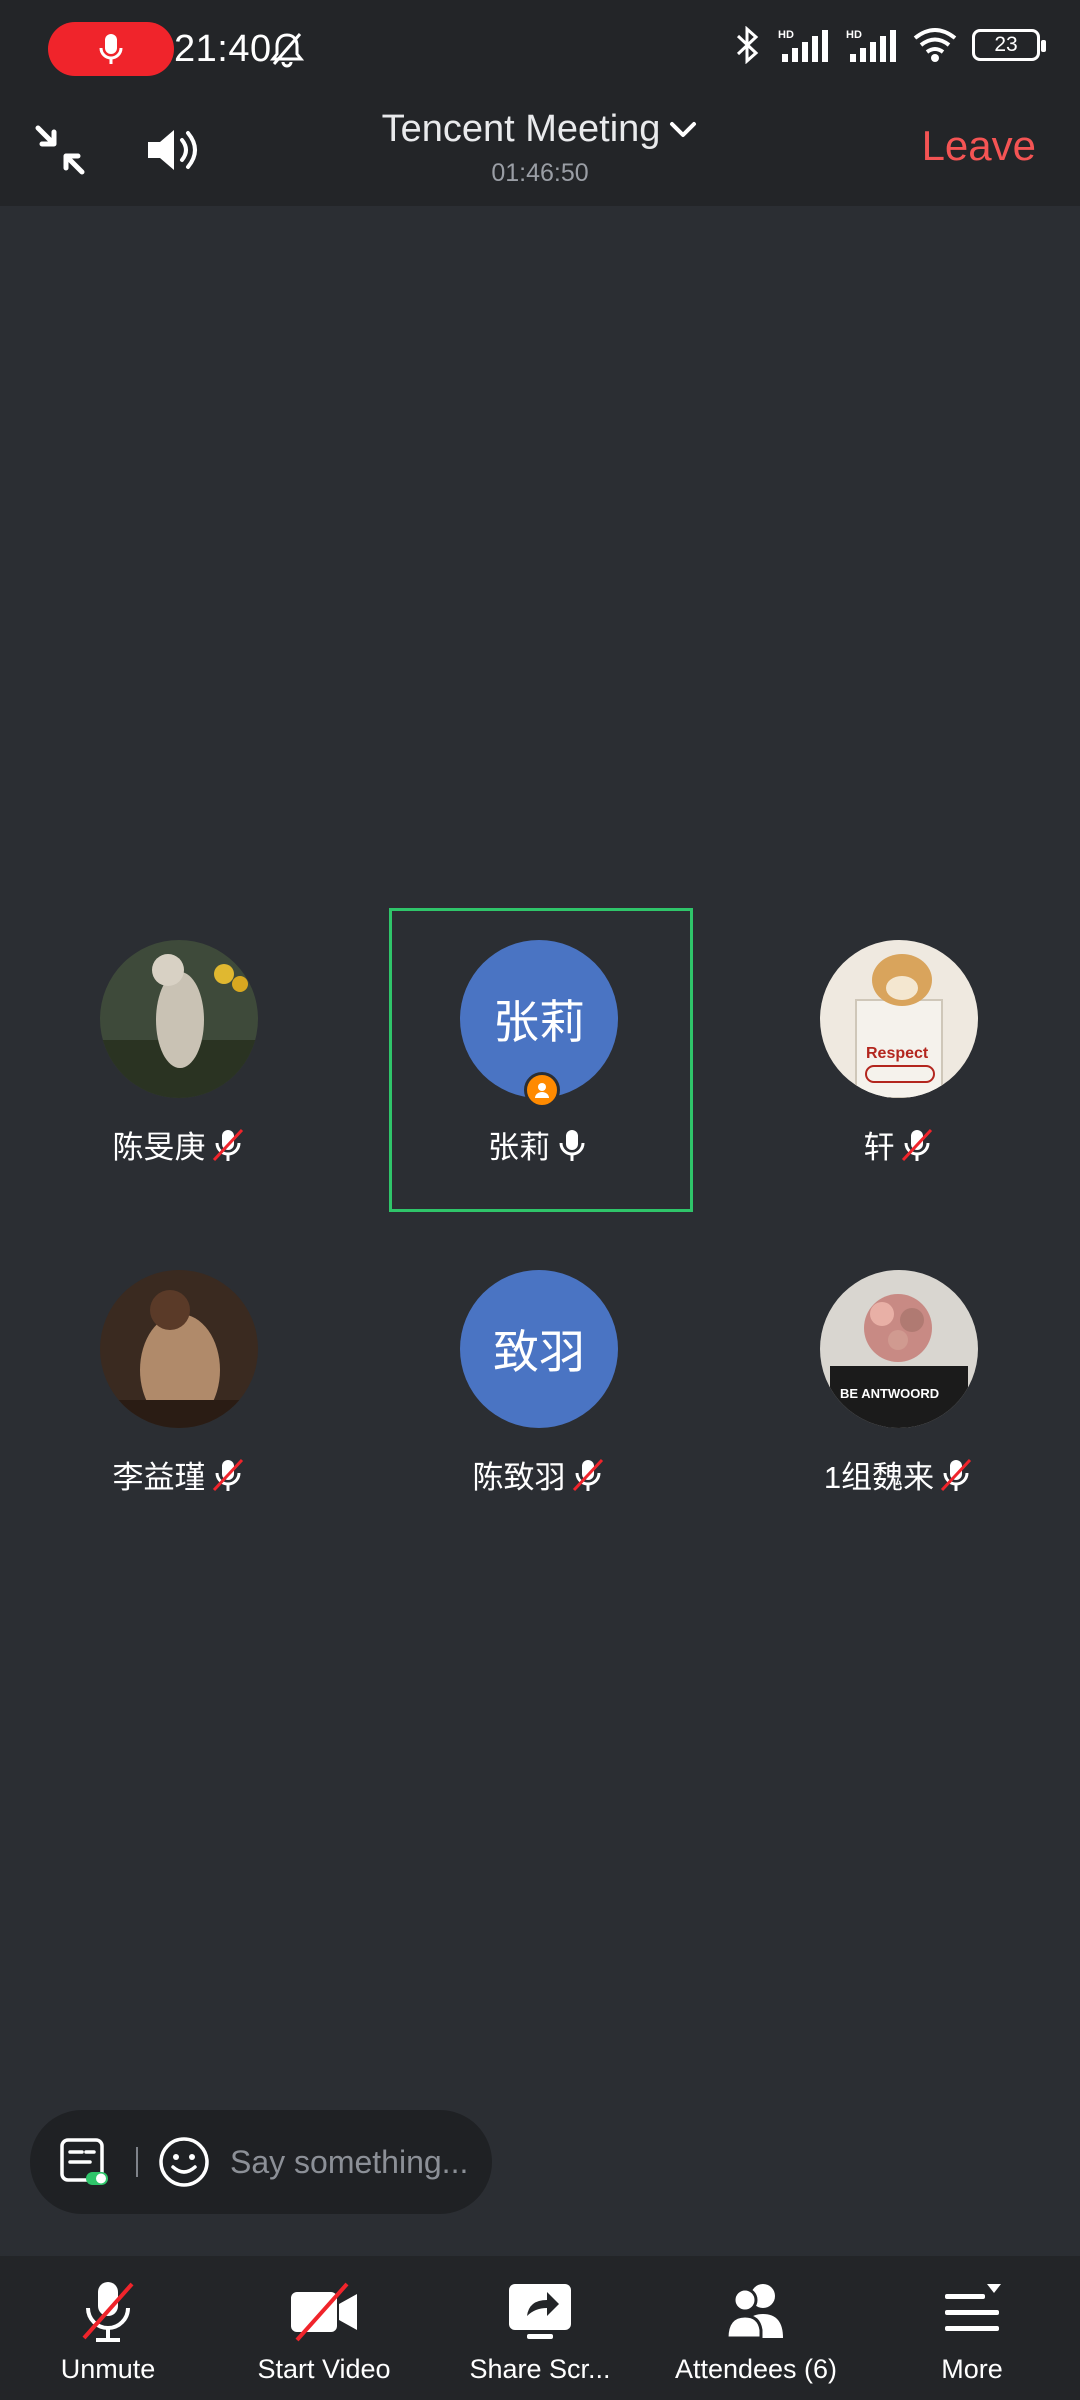  I want to click on participant-name: 陈旻庚, so click(159, 1147).